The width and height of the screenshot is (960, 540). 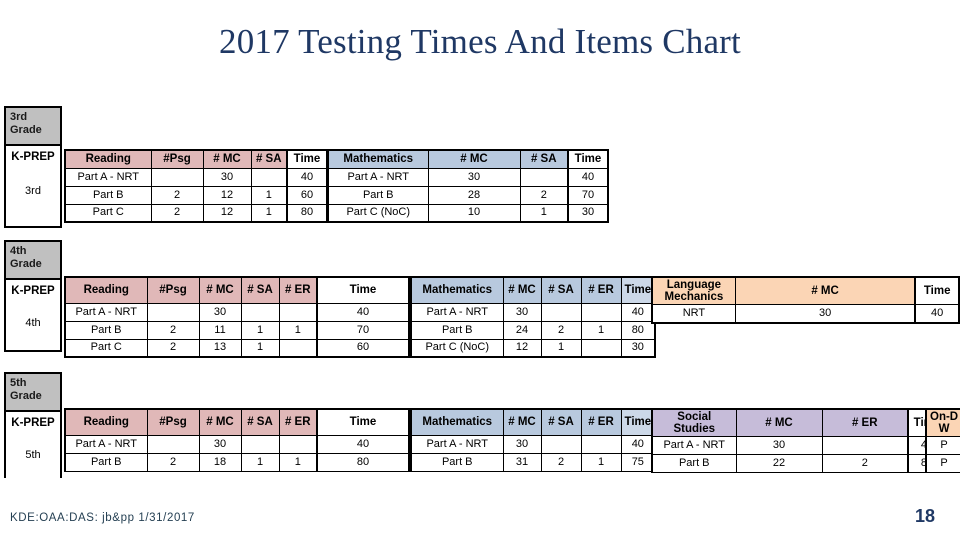 I want to click on table-row: Part B 24 2 1 80, so click(x=533, y=330).